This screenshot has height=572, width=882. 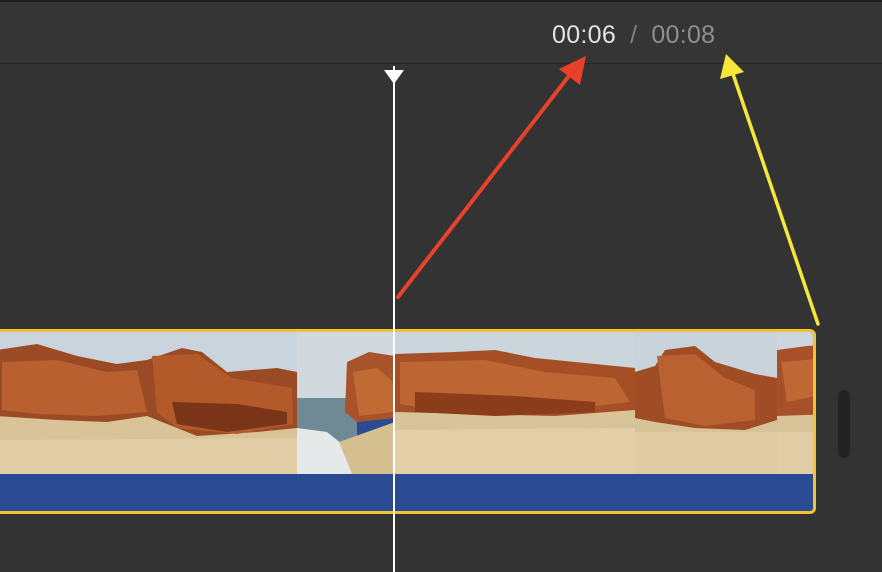 What do you see at coordinates (406, 492) in the screenshot?
I see `clip-audio-track` at bounding box center [406, 492].